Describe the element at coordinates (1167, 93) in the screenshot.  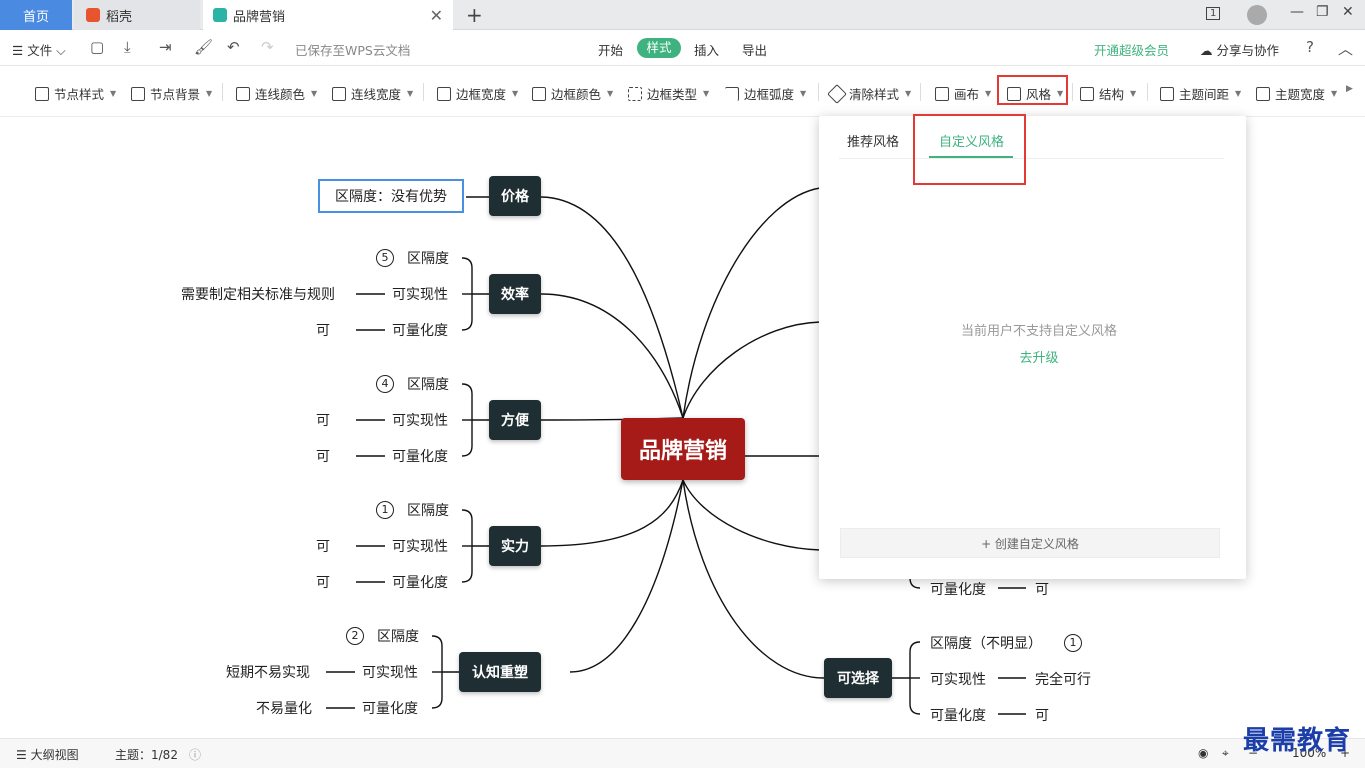
I see `topic-spacing-icon` at that location.